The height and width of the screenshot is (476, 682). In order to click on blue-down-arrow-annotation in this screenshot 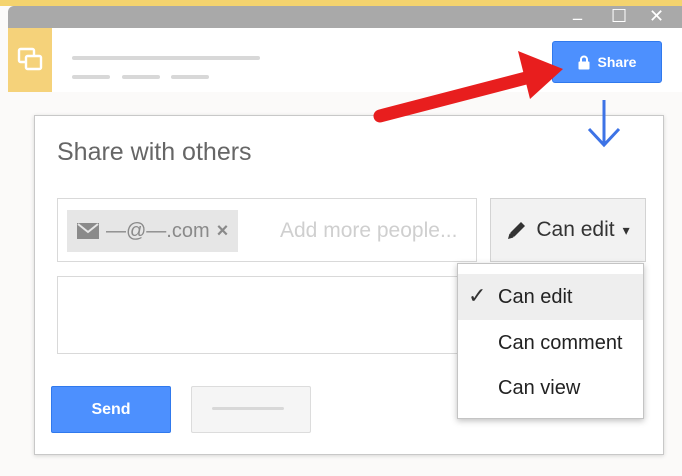, I will do `click(604, 124)`.